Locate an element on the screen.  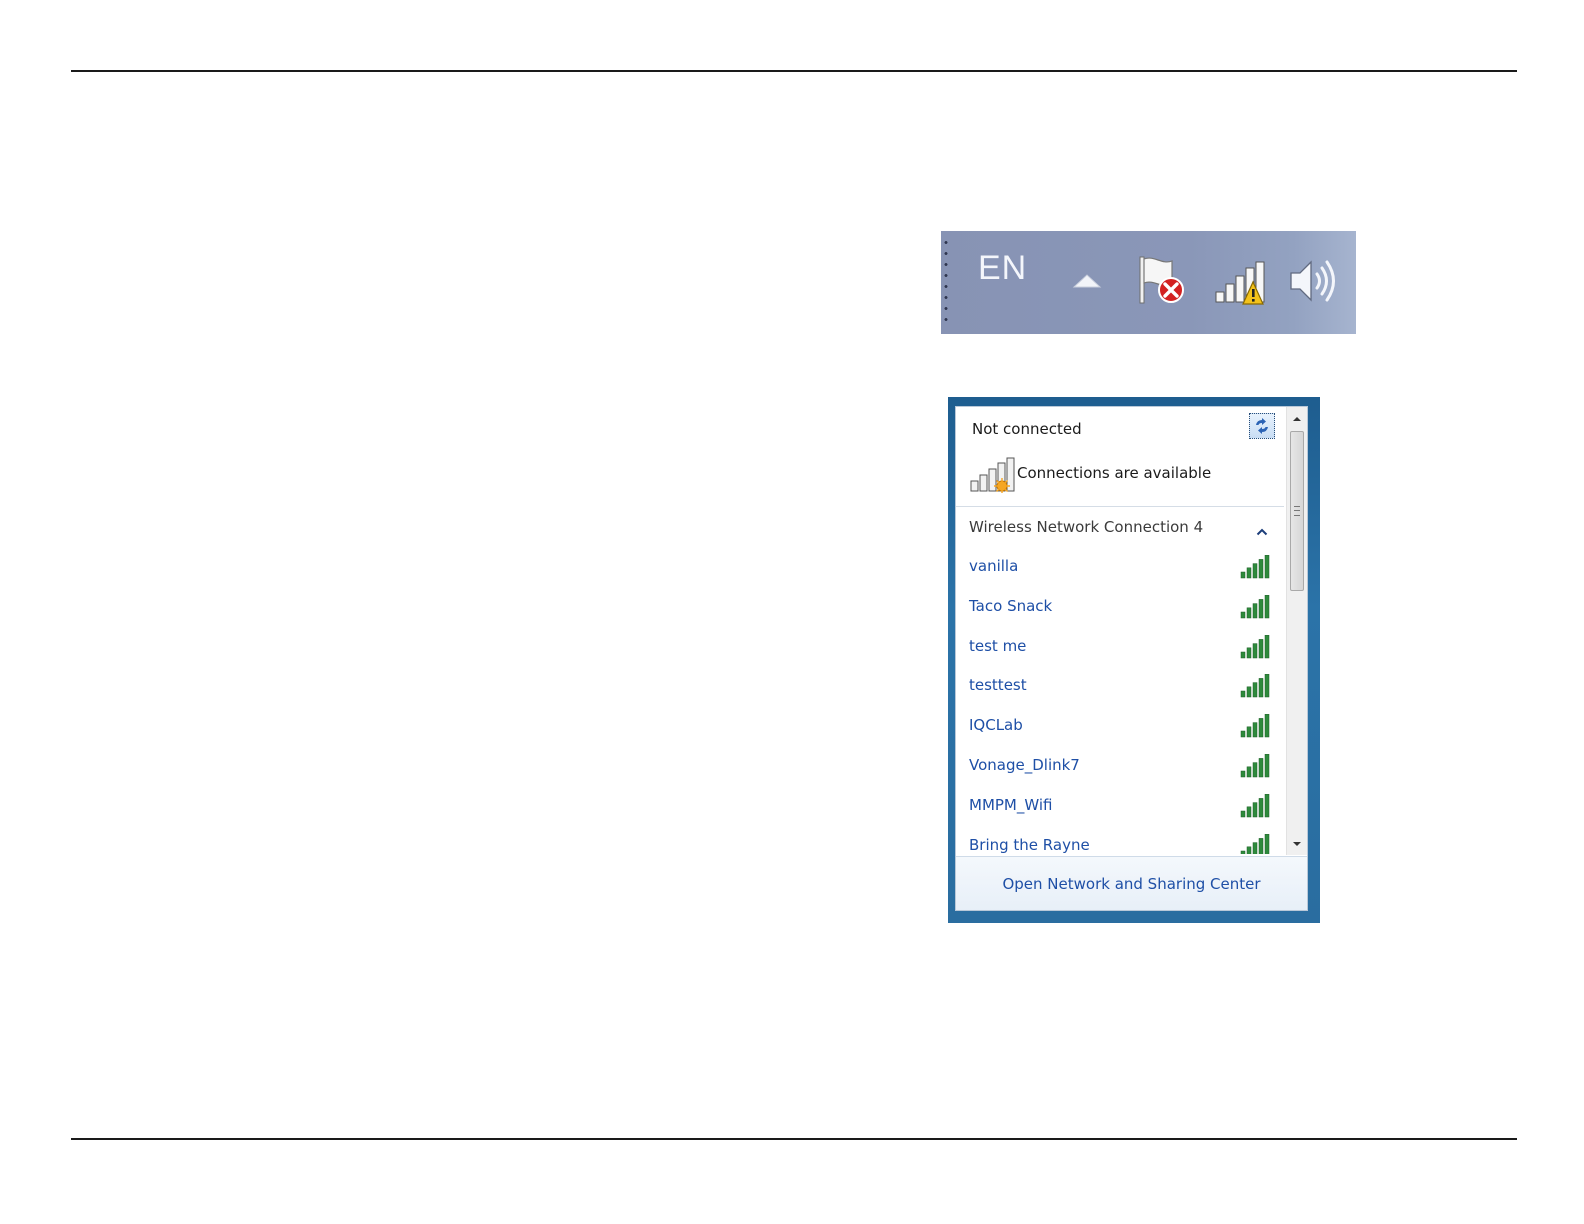
network-name: Bring the Rayne is located at coordinates (1029, 844).